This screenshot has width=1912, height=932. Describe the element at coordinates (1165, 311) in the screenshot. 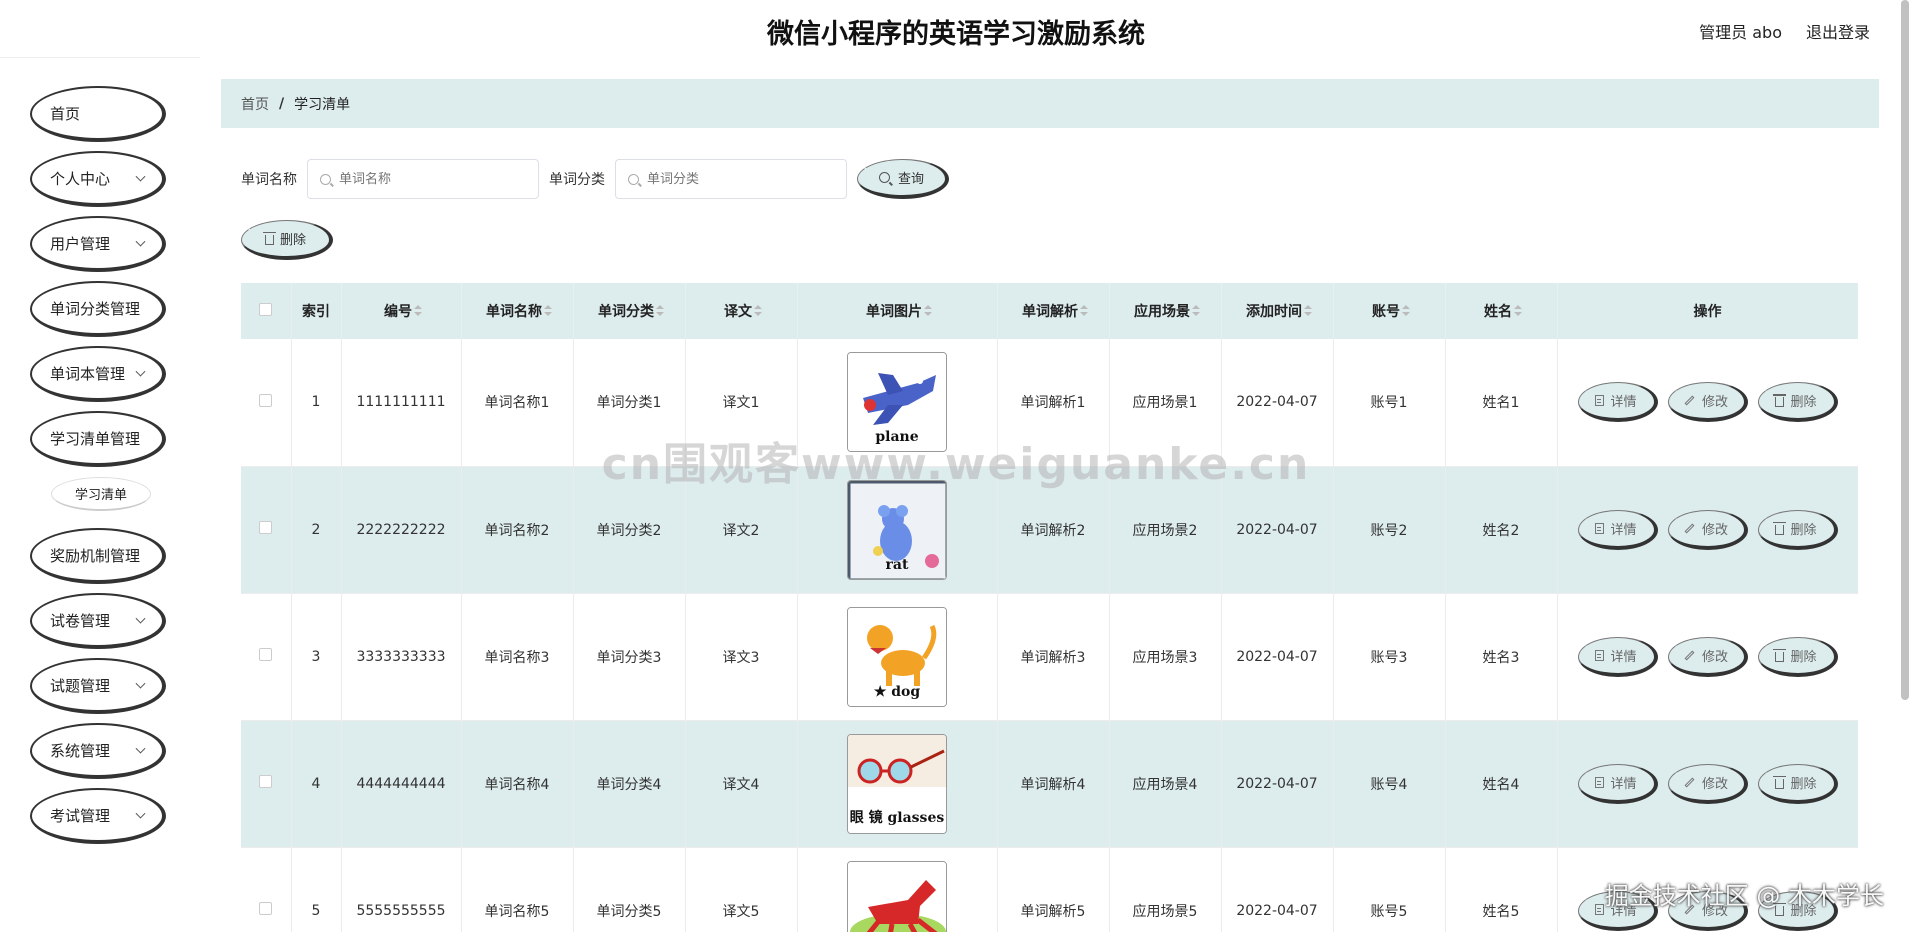

I see `header-scene: 应用场景` at that location.